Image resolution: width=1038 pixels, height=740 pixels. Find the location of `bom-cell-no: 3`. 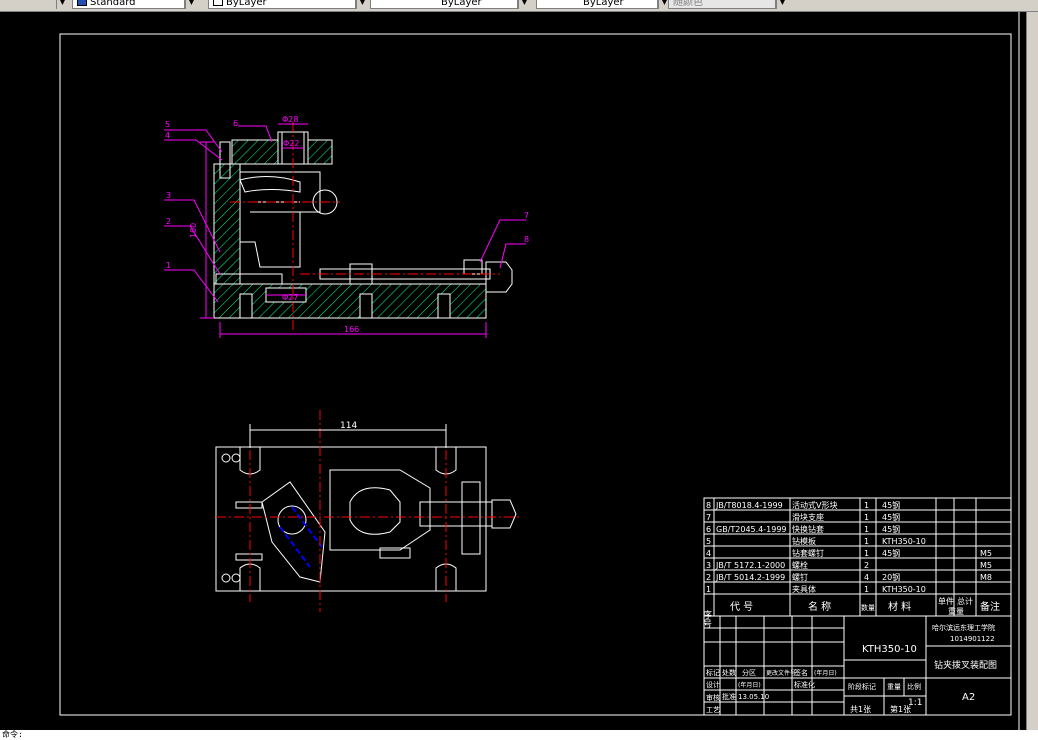

bom-cell-no: 3 is located at coordinates (708, 565).